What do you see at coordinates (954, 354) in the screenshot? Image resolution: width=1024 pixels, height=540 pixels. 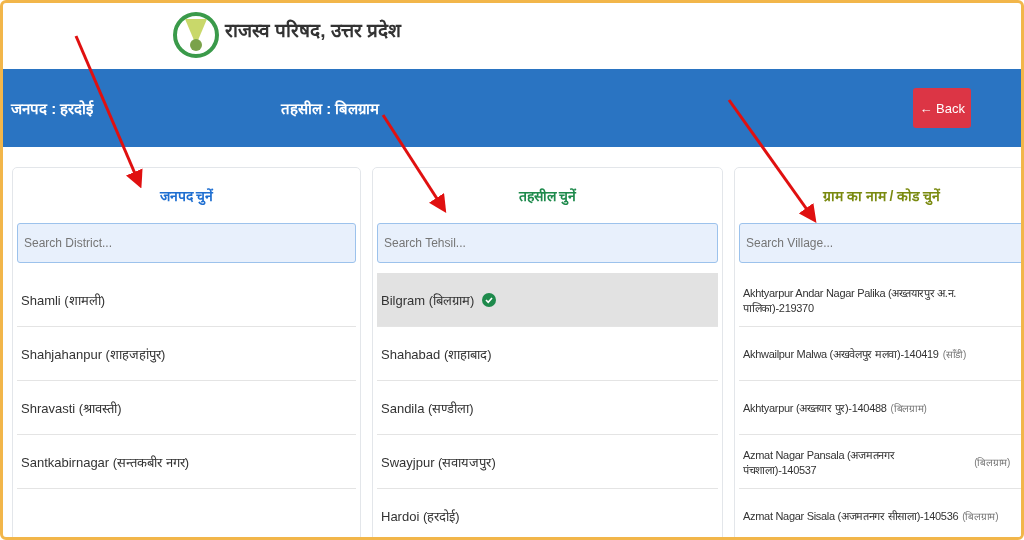 I see `tehsil-name: (साँडी)` at bounding box center [954, 354].